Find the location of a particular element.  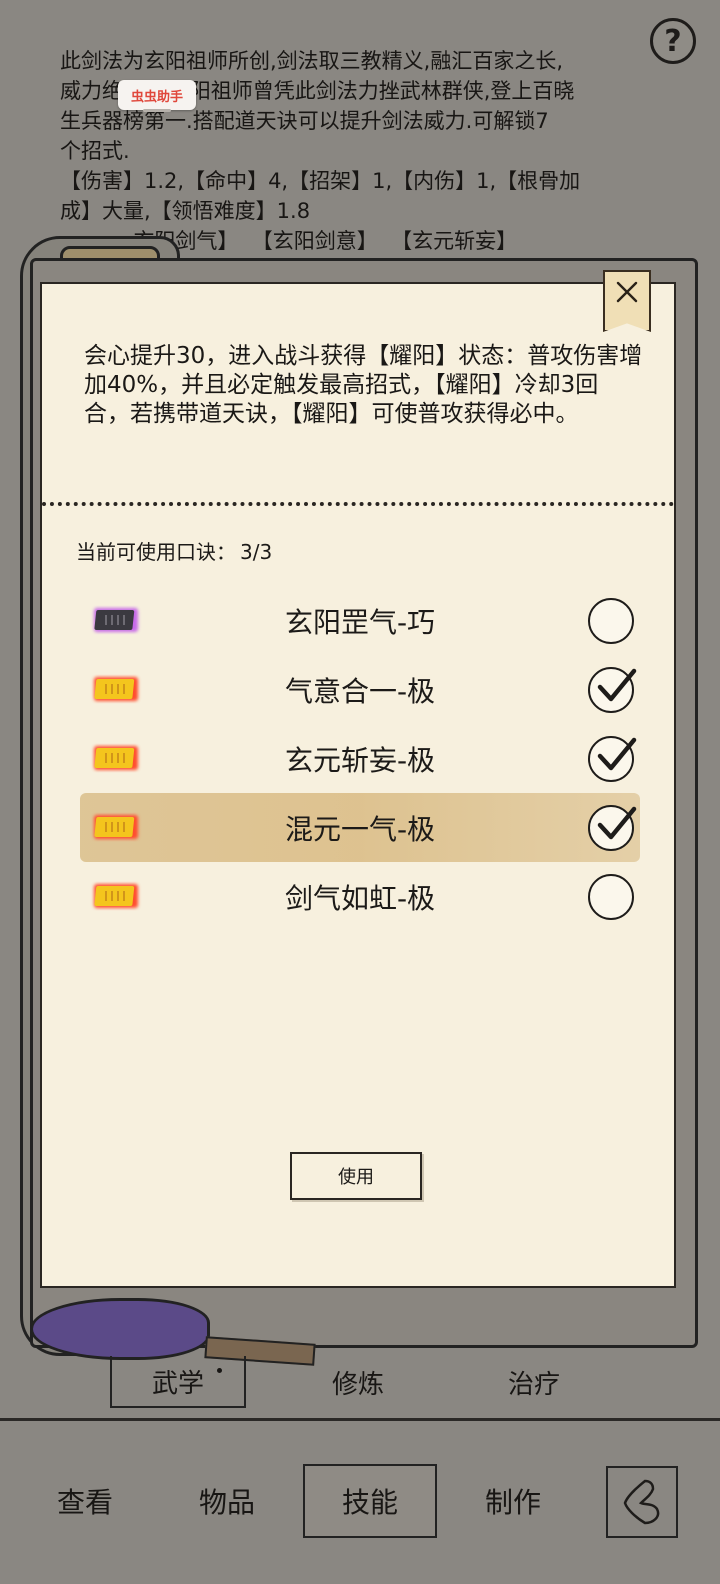

mantra-row: 玄元斩妄-极 is located at coordinates (360, 758).